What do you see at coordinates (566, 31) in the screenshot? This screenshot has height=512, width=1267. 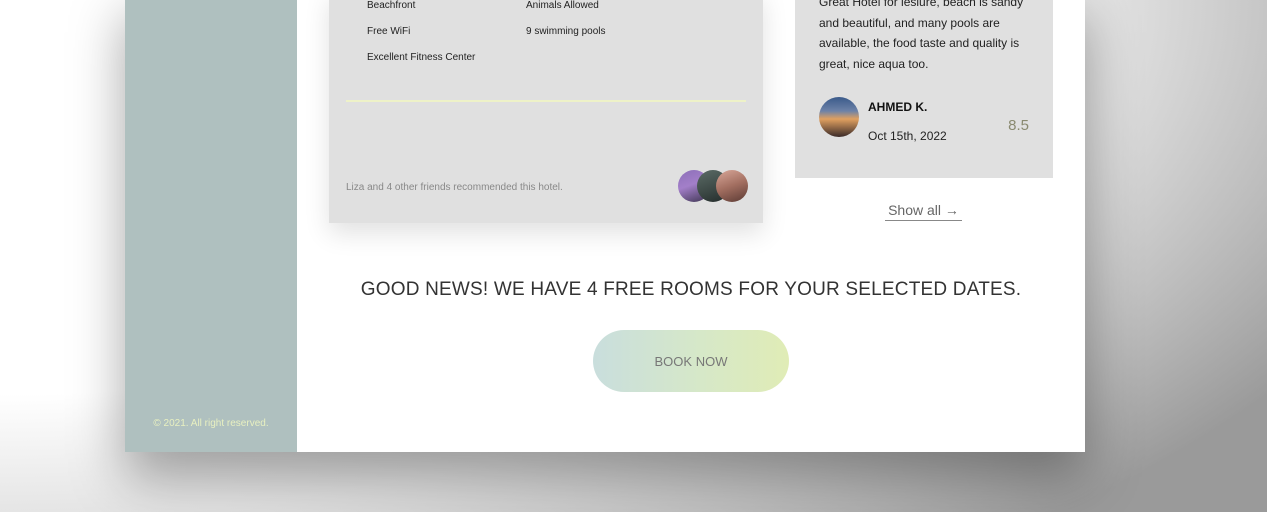 I see `amenity-item: 9 swimming pools` at bounding box center [566, 31].